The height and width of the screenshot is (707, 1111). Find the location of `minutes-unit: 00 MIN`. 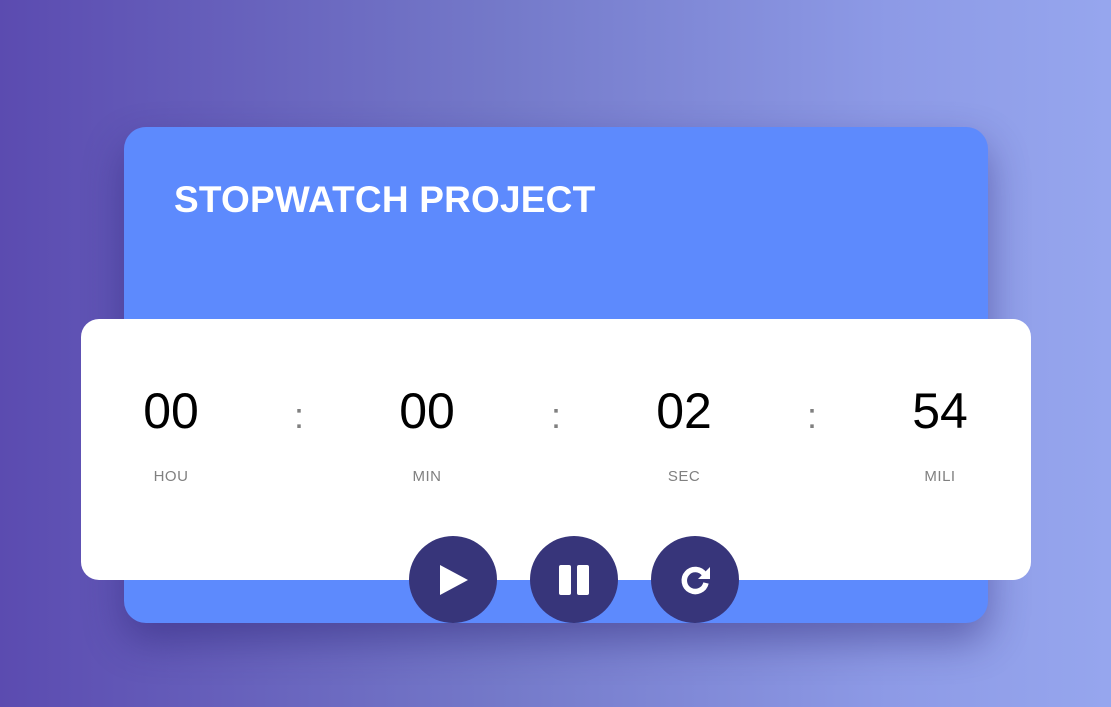

minutes-unit: 00 MIN is located at coordinates (427, 433).